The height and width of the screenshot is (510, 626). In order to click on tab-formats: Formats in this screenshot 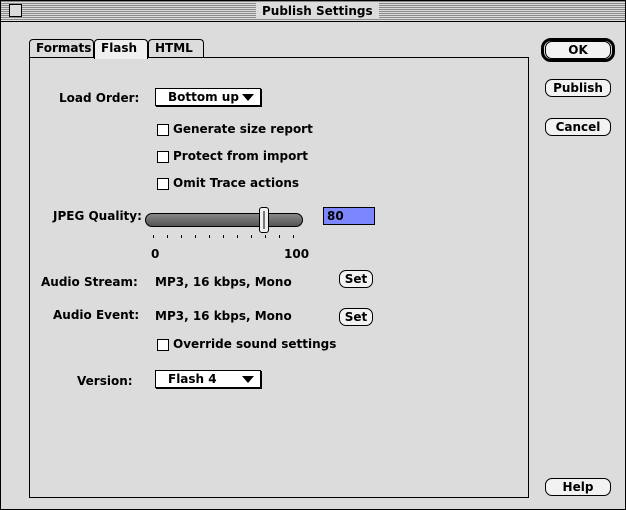, I will do `click(61, 48)`.